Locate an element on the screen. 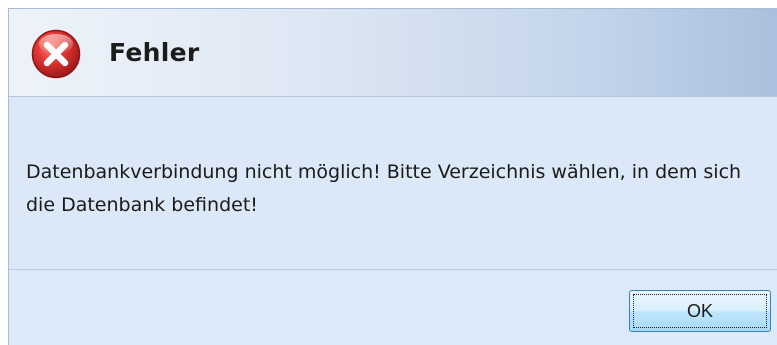 The height and width of the screenshot is (345, 777). ok-button: OK is located at coordinates (700, 311).